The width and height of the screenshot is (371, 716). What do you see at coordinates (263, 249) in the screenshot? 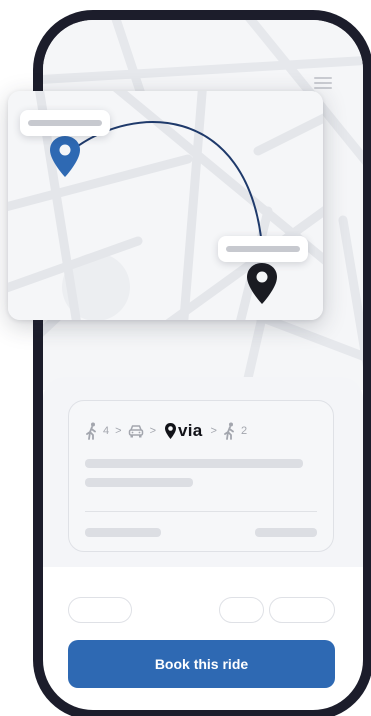
I see `destination-label` at bounding box center [263, 249].